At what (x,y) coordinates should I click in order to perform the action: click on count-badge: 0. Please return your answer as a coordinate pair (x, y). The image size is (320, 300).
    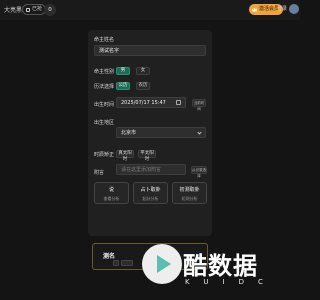
    Looking at the image, I should click on (50, 10).